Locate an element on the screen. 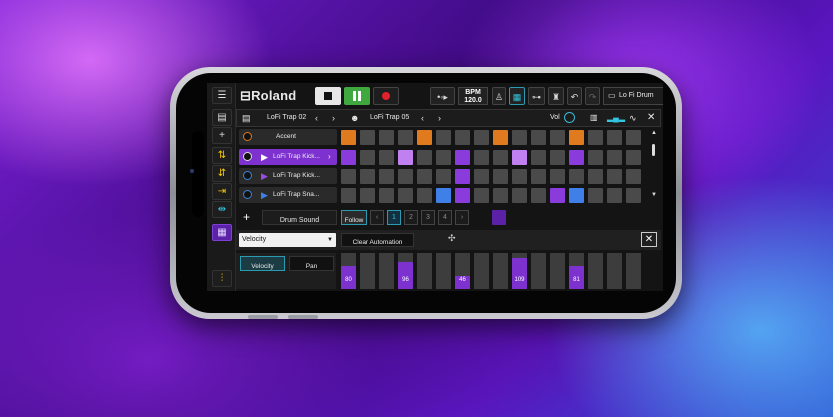 This screenshot has height=417, width=833. prev-pattern-a-icon: ‹ is located at coordinates (316, 118).